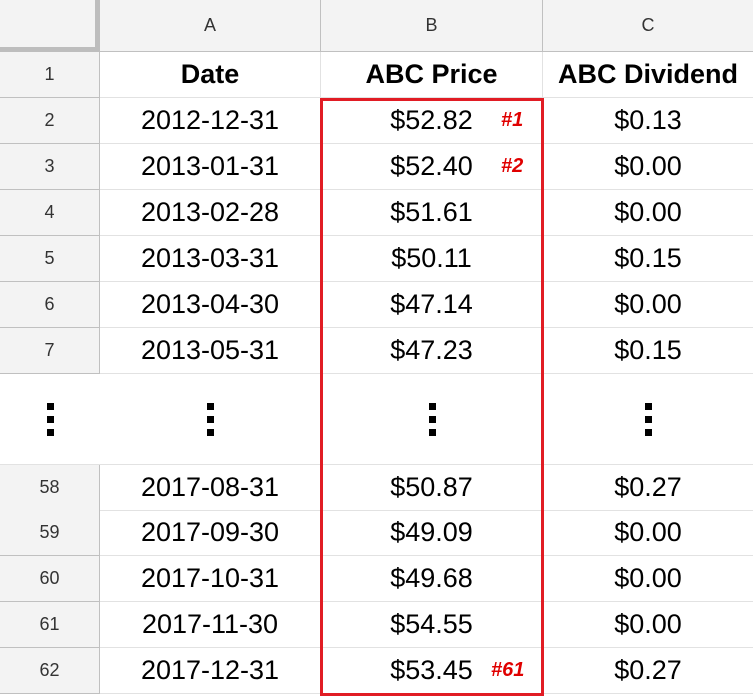 Image resolution: width=753 pixels, height=700 pixels. I want to click on table-row: 6 2013-04-30 $47.14 $0.00, so click(376, 305).